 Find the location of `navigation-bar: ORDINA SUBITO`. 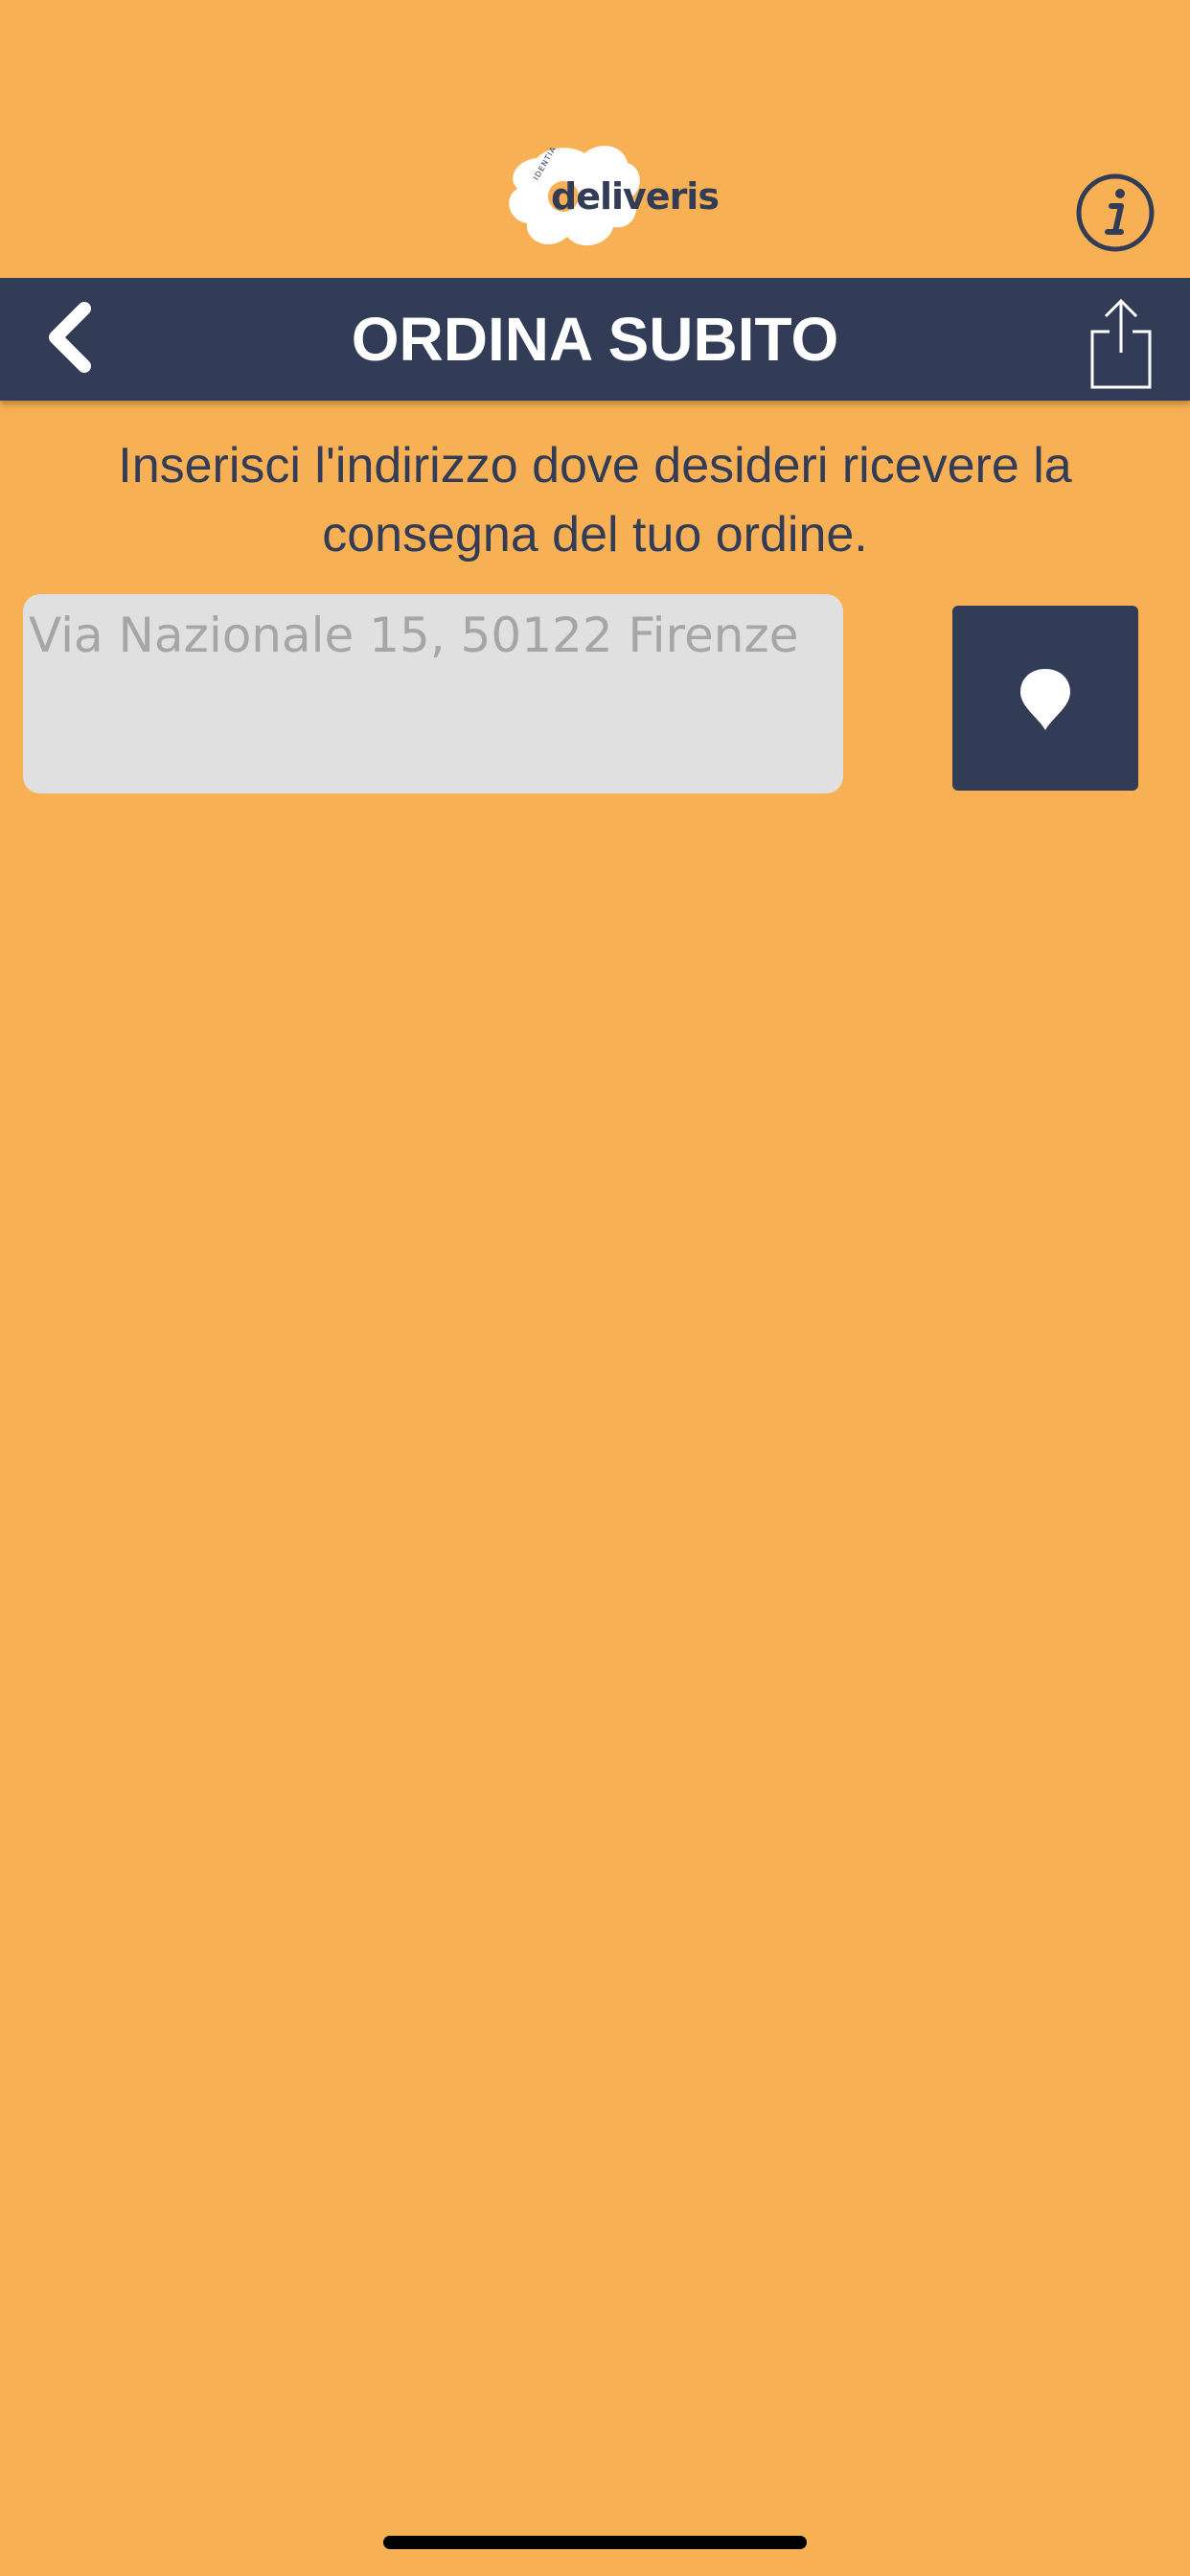

navigation-bar: ORDINA SUBITO is located at coordinates (595, 339).